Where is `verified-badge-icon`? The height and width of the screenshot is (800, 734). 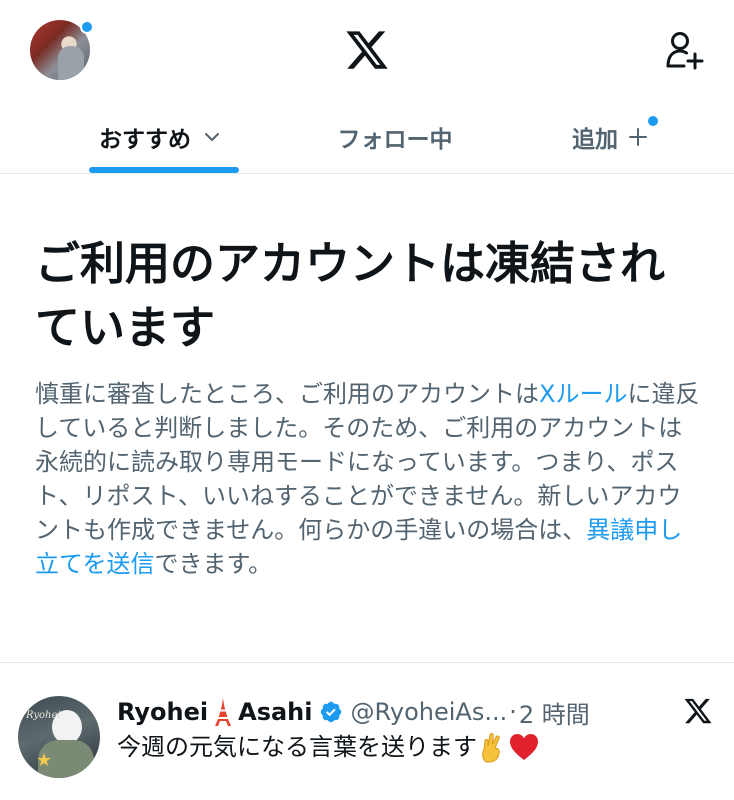
verified-badge-icon is located at coordinates (330, 712).